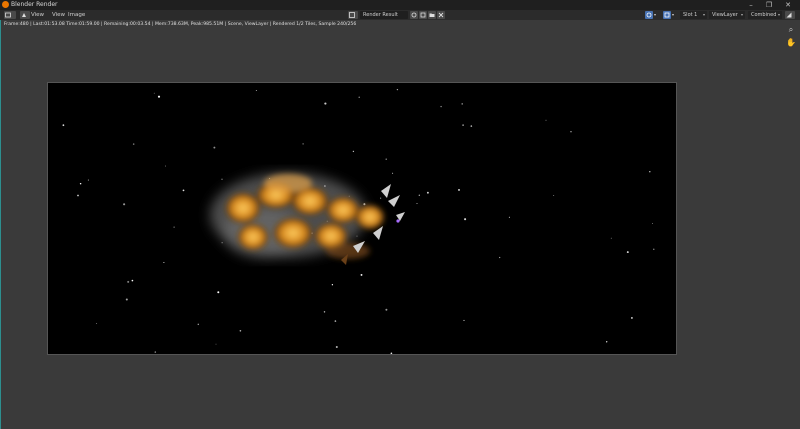 This screenshot has height=429, width=800. I want to click on shield-icon, so click(414, 15).